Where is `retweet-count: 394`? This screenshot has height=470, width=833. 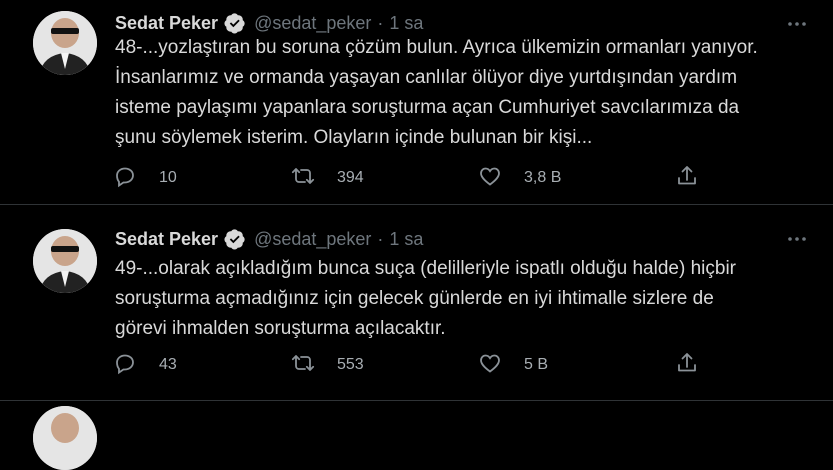
retweet-count: 394 is located at coordinates (350, 177).